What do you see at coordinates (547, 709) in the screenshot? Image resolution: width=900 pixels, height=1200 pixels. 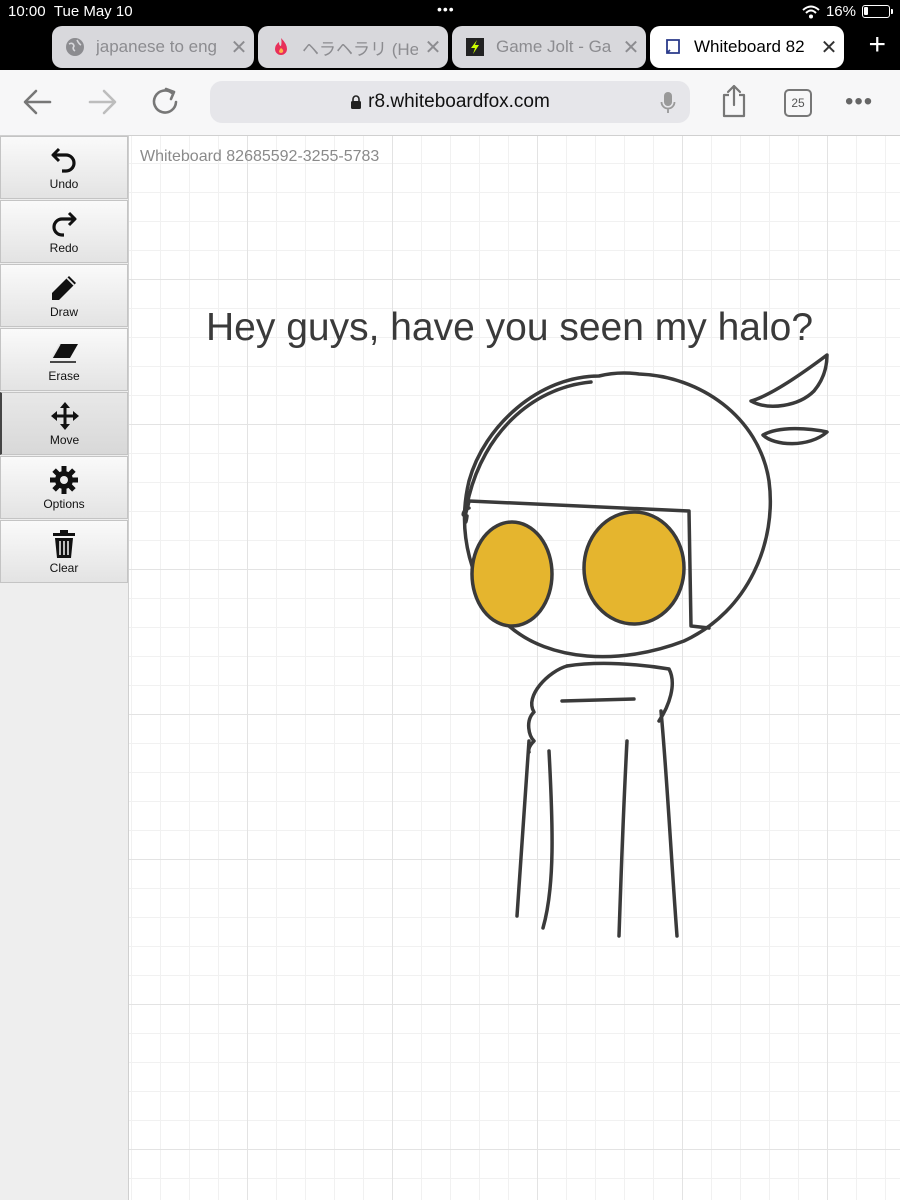 I see `collar-stroke` at bounding box center [547, 709].